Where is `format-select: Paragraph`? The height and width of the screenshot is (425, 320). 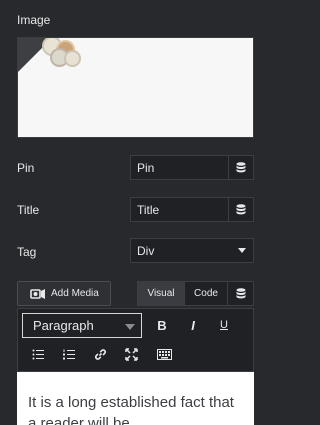 format-select: Paragraph is located at coordinates (82, 325).